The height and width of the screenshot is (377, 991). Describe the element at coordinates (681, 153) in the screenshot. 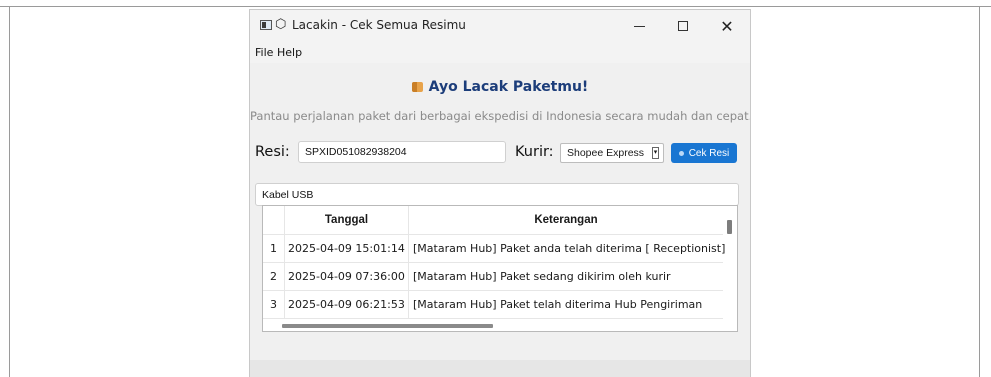

I see `search-icon` at that location.